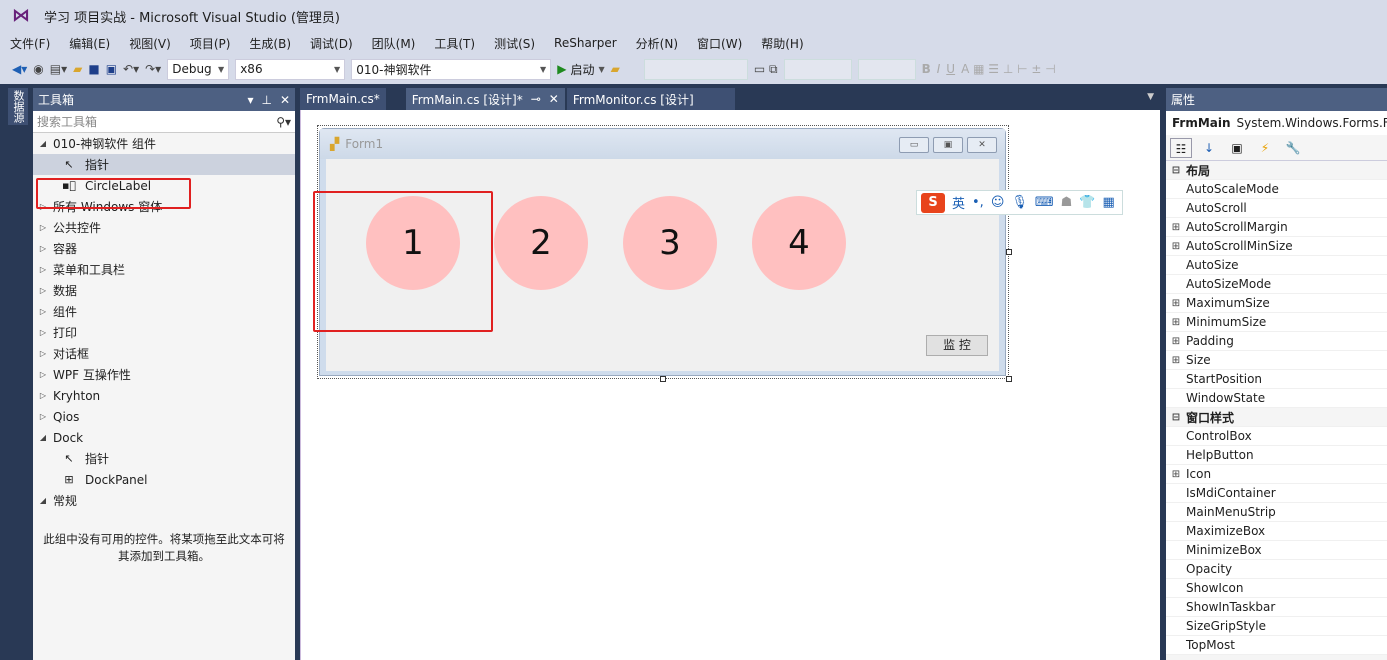 The height and width of the screenshot is (660, 1387). I want to click on tab-frmmain-cs: FrmMain.cs*, so click(343, 99).